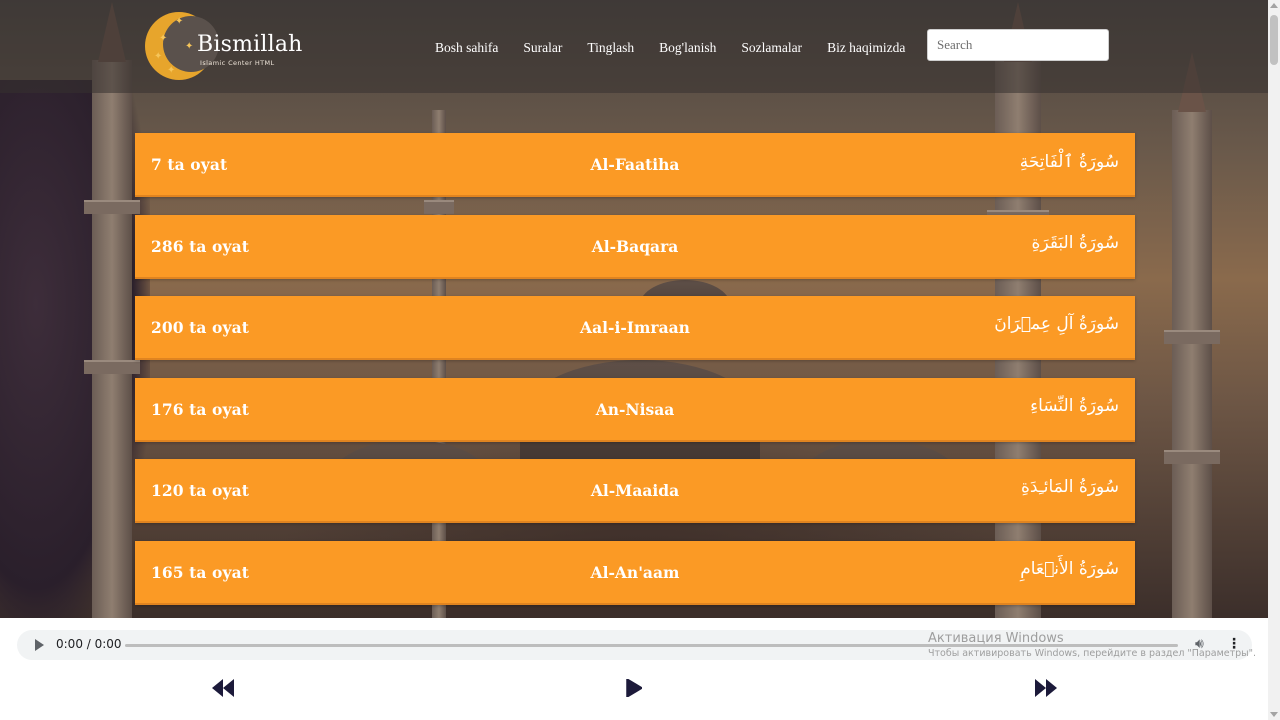 The width and height of the screenshot is (1280, 720). Describe the element at coordinates (771, 48) in the screenshot. I see `nav-item-settings: Sozlamalar` at that location.